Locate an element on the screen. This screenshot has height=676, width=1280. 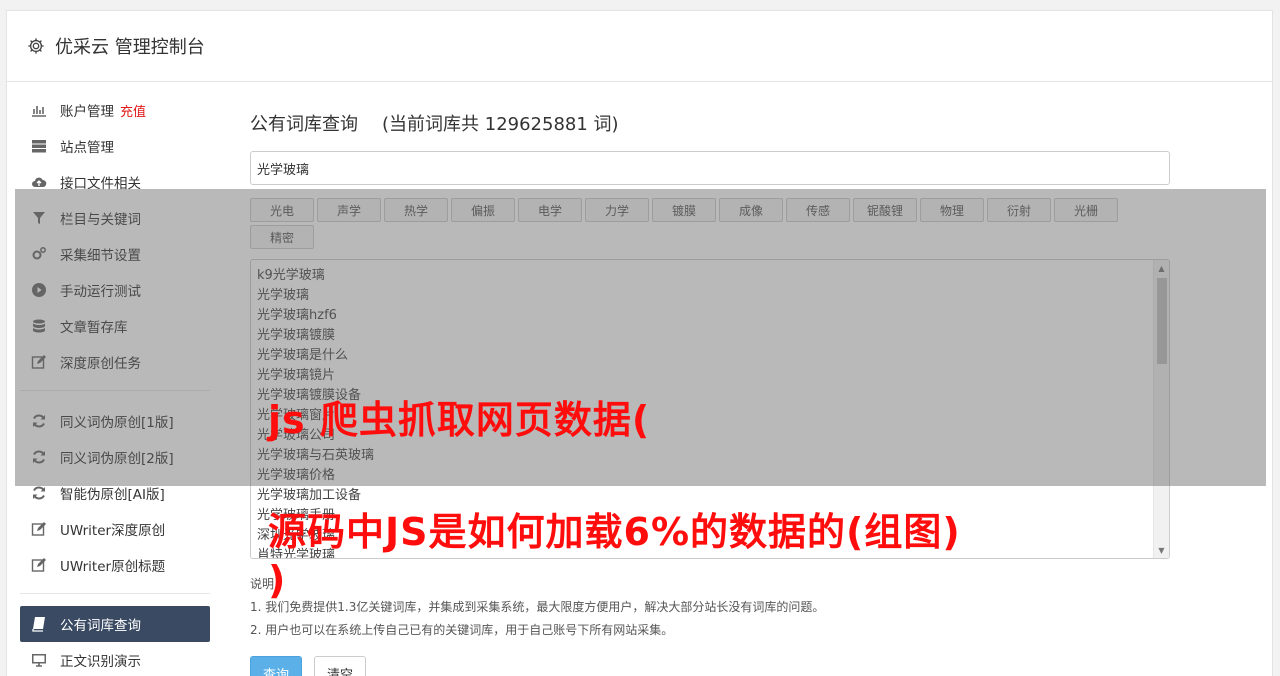
sidebar-item-synonym-v2: 同义词伪原创[2版] is located at coordinates (115, 457).